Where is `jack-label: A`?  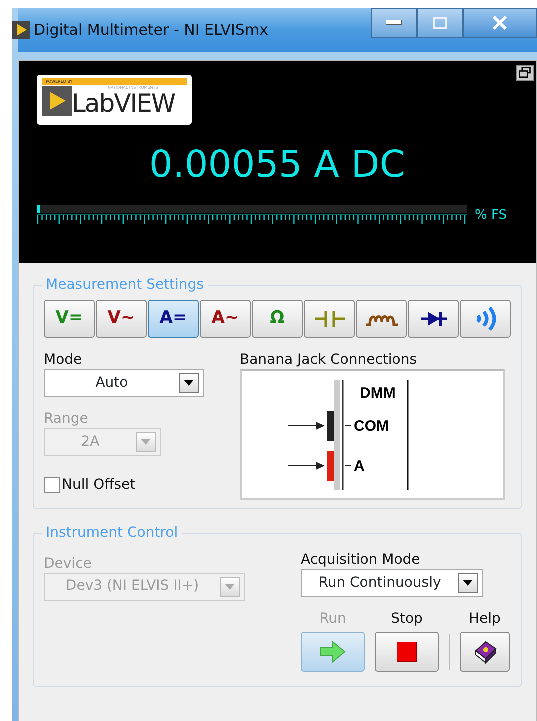 jack-label: A is located at coordinates (359, 466).